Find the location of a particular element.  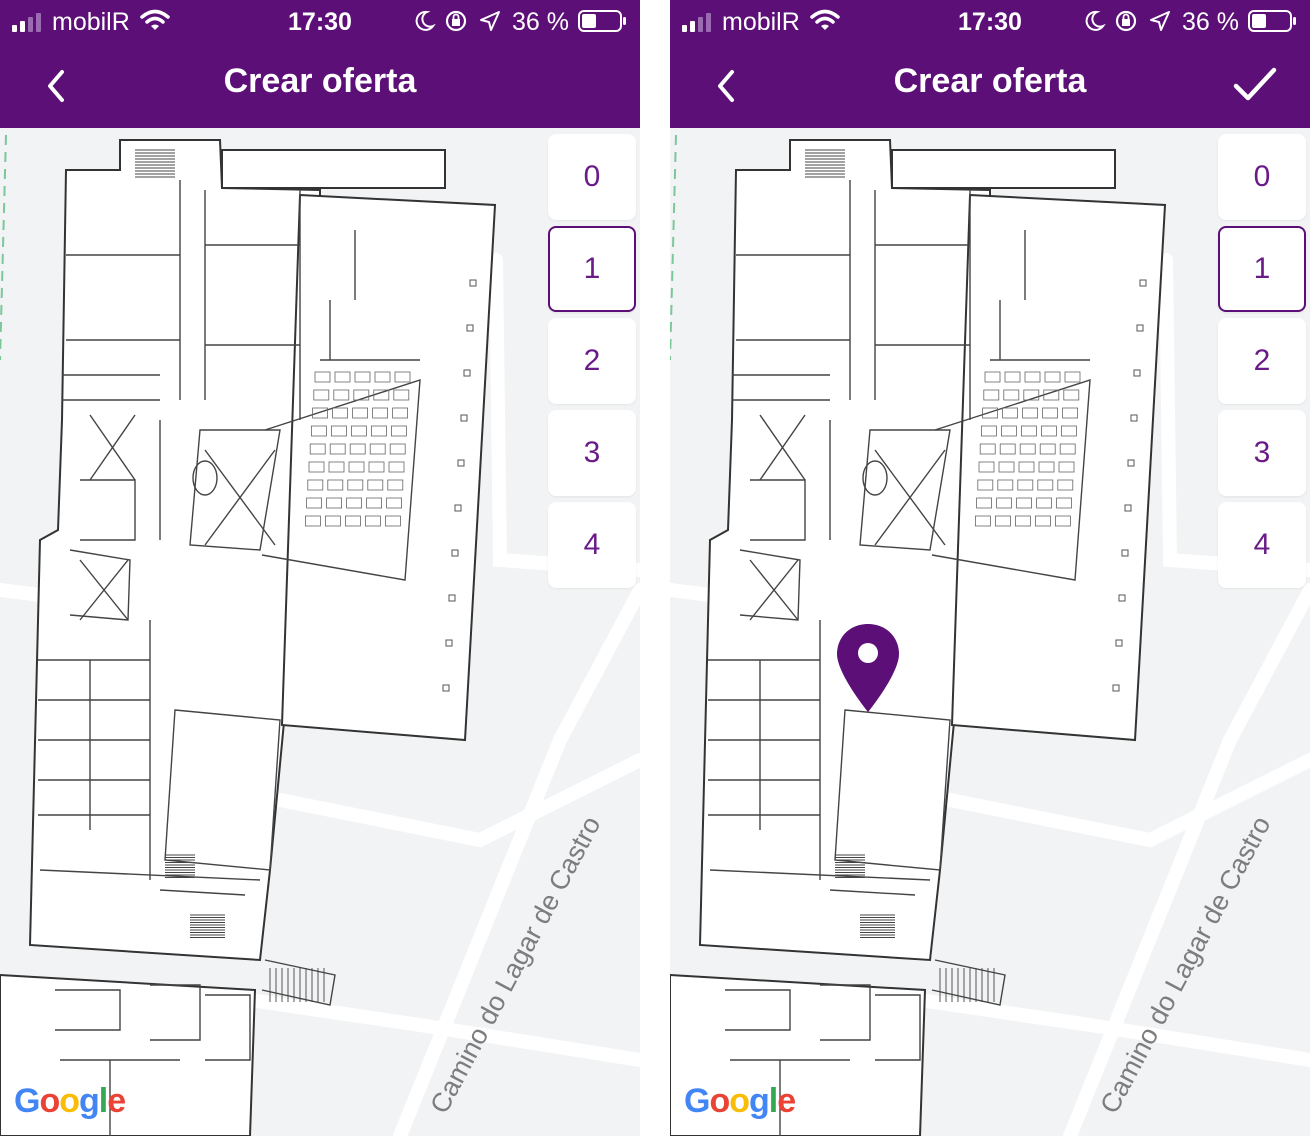

location-pin-icon is located at coordinates (868, 668).